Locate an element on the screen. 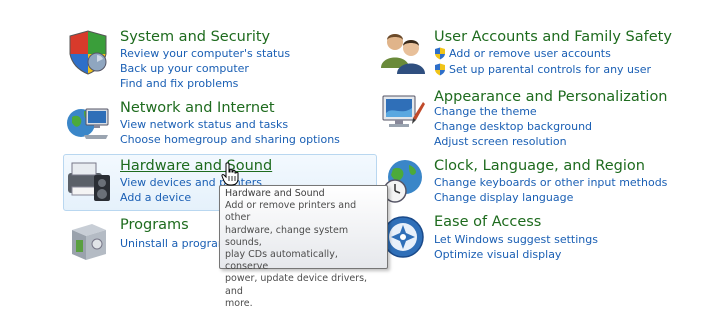 The width and height of the screenshot is (705, 310). link-homegroup: Choose homegroup and sharing options is located at coordinates (230, 139).